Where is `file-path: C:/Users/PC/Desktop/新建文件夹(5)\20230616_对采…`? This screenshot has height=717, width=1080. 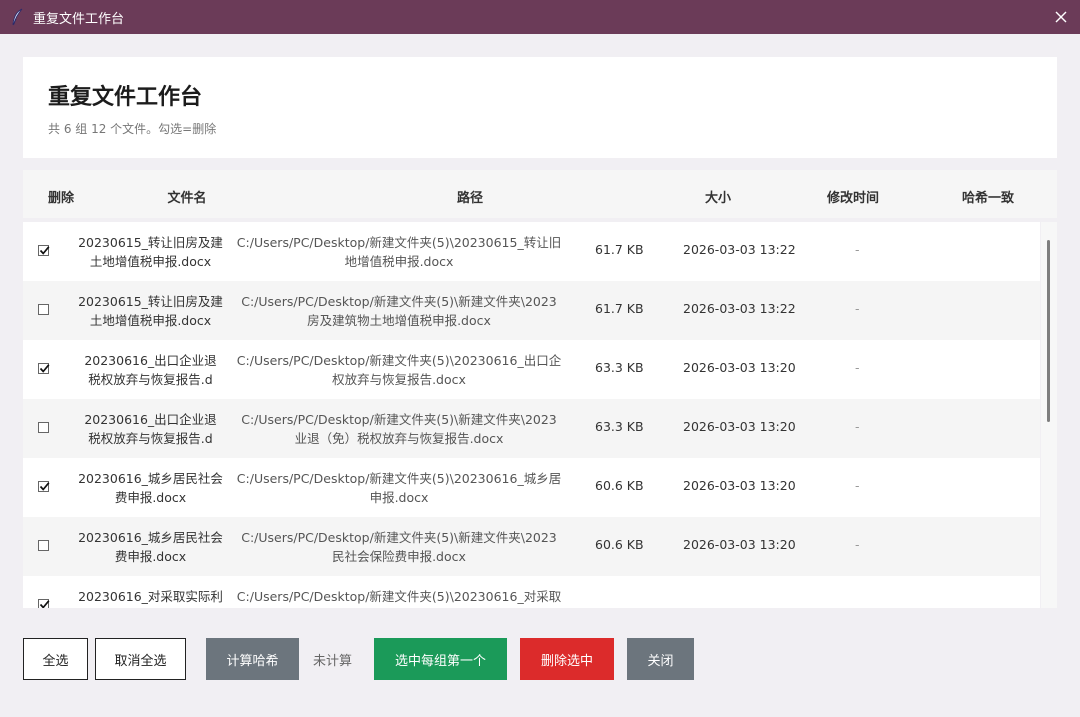 file-path: C:/Users/PC/Desktop/新建文件夹(5)\20230616_对采… is located at coordinates (399, 596).